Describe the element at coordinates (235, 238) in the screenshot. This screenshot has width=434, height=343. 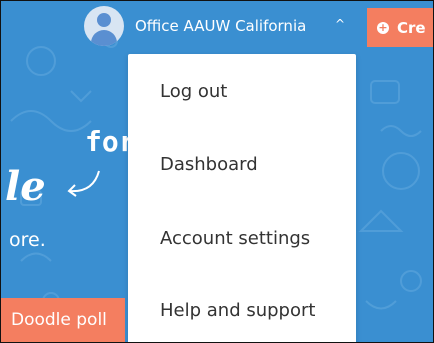
I see `menu-item-account-settings: Account settings` at that location.